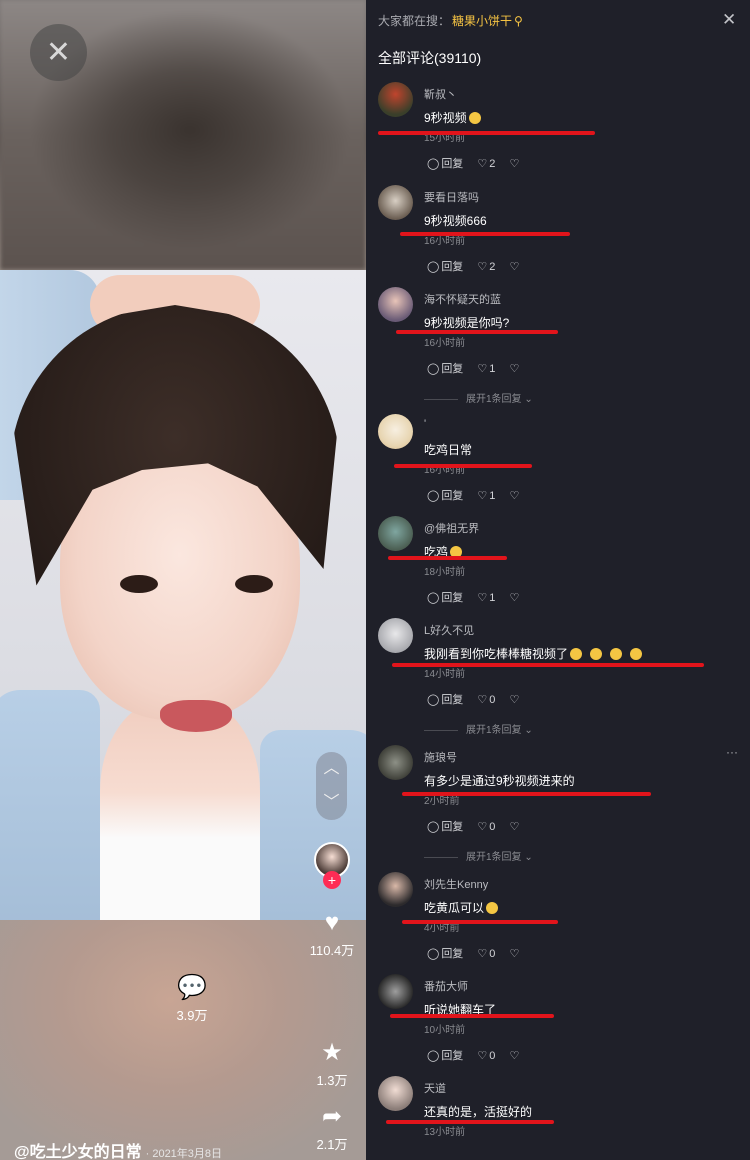  I want to click on comment-actions: ◯ 回复 ♡ 1 ♡, so click(479, 495).